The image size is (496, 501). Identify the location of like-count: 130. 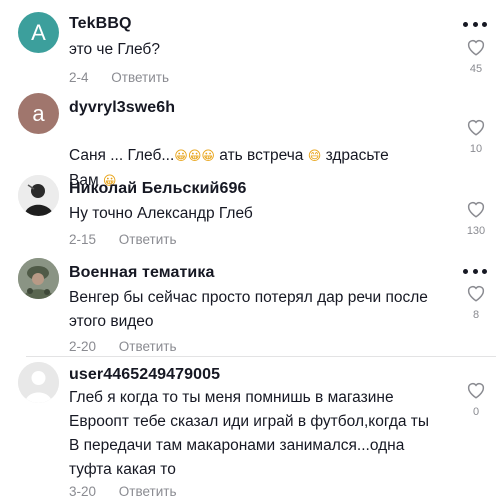
(476, 231).